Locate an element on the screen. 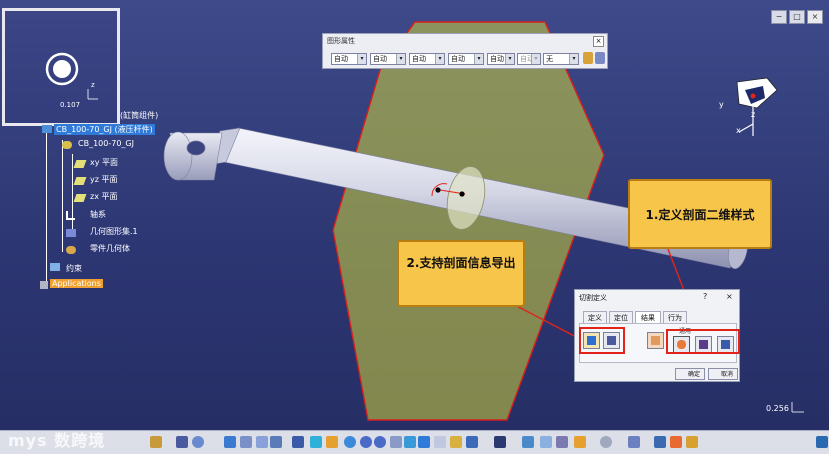 The width and height of the screenshot is (829, 454). toolbar-close-icon: × is located at coordinates (598, 41).